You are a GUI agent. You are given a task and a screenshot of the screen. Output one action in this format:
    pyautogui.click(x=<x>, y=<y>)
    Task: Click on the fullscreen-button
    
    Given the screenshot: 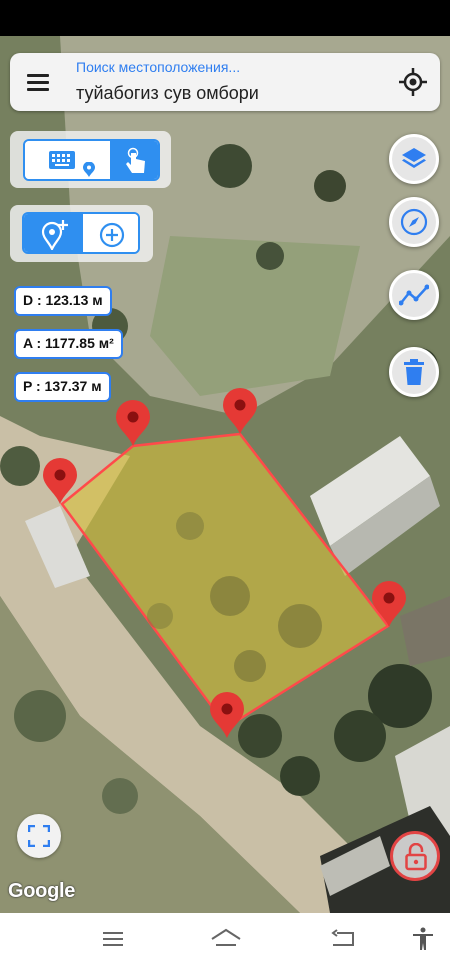 What is the action you would take?
    pyautogui.click(x=39, y=836)
    